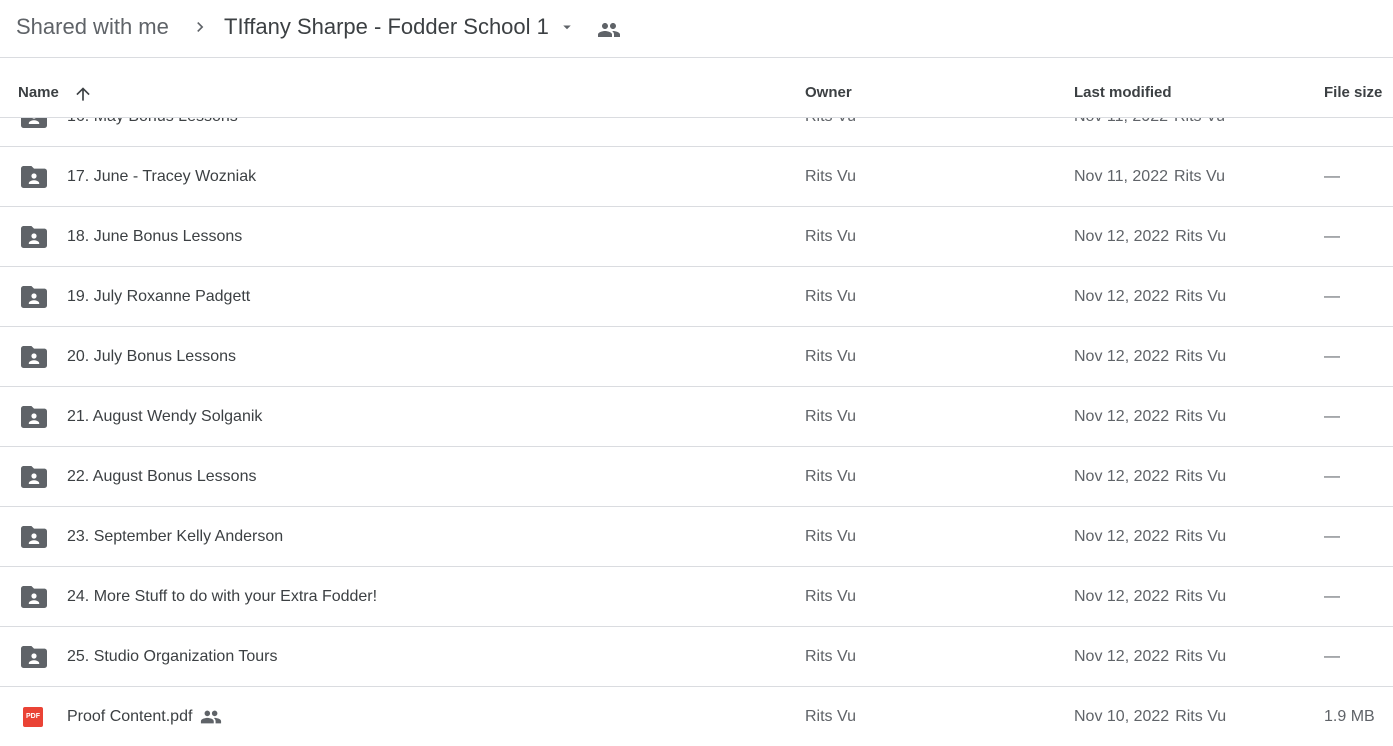 This screenshot has width=1393, height=746. Describe the element at coordinates (158, 297) in the screenshot. I see `file-name: 19. July Roxanne Padgett` at that location.